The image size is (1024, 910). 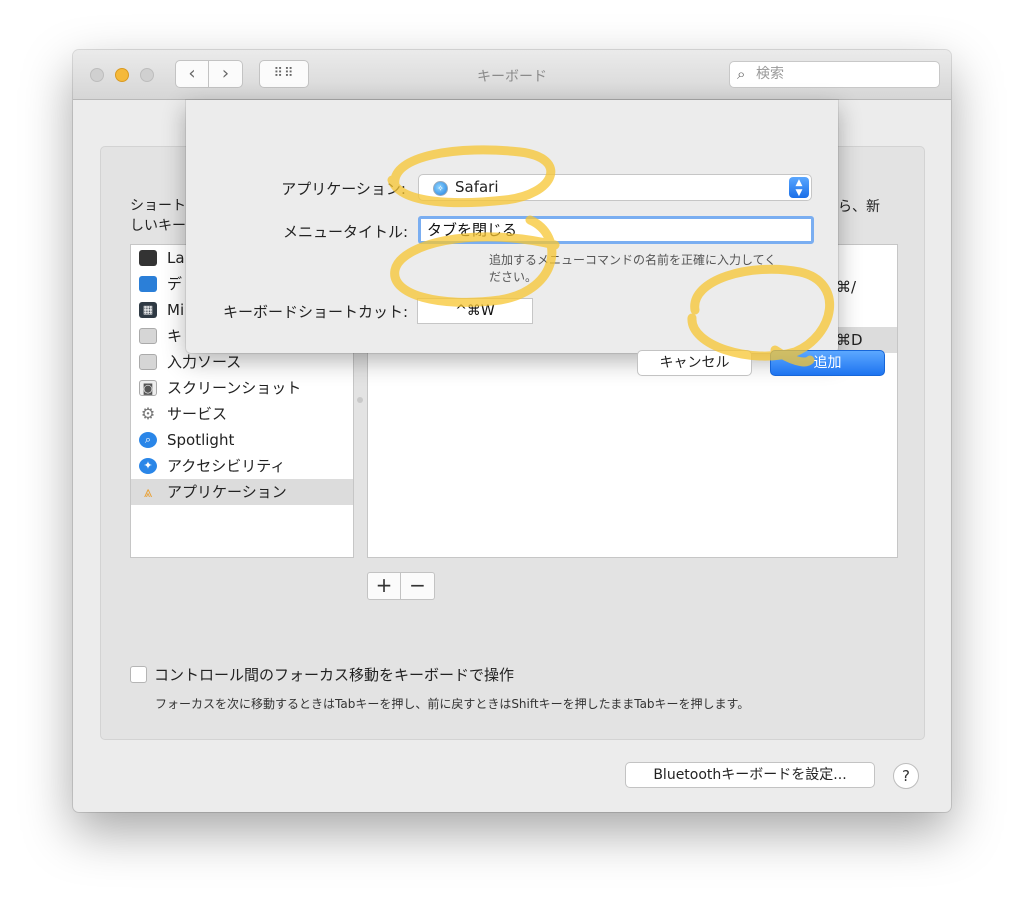 I want to click on sidebar-item-label: 入力ソース, so click(x=204, y=362).